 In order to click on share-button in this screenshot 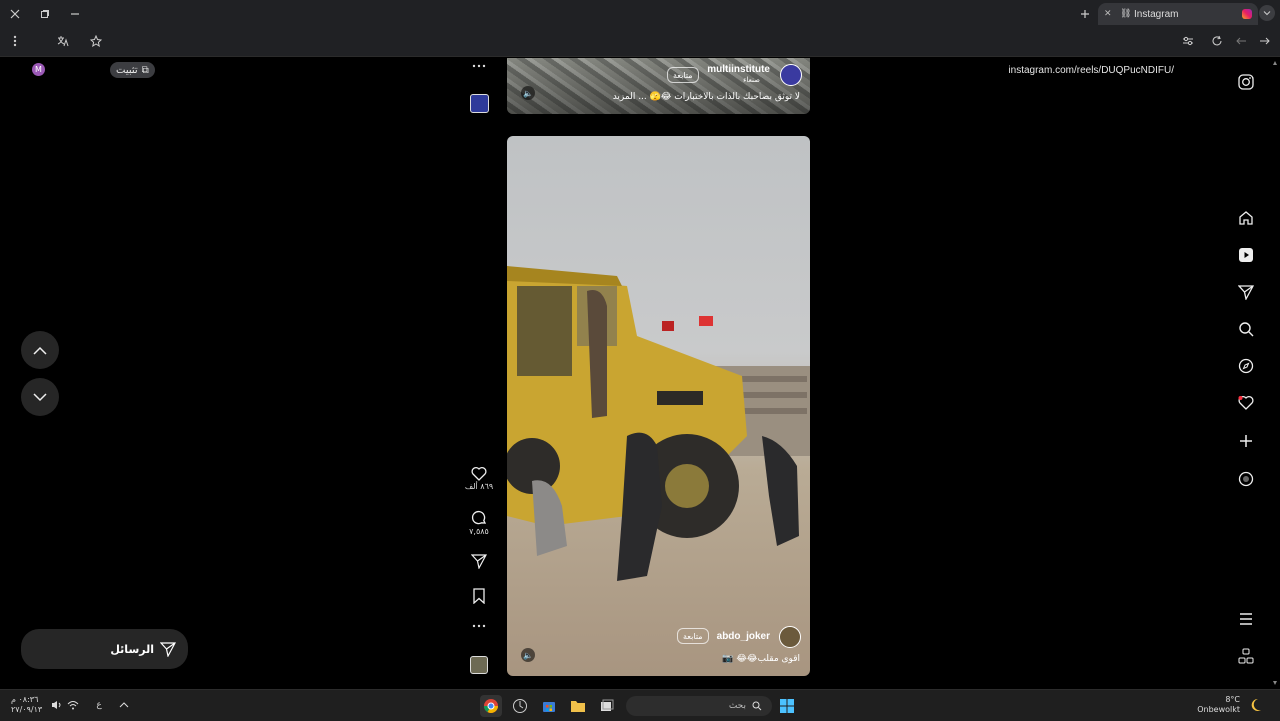, I will do `click(479, 561)`.